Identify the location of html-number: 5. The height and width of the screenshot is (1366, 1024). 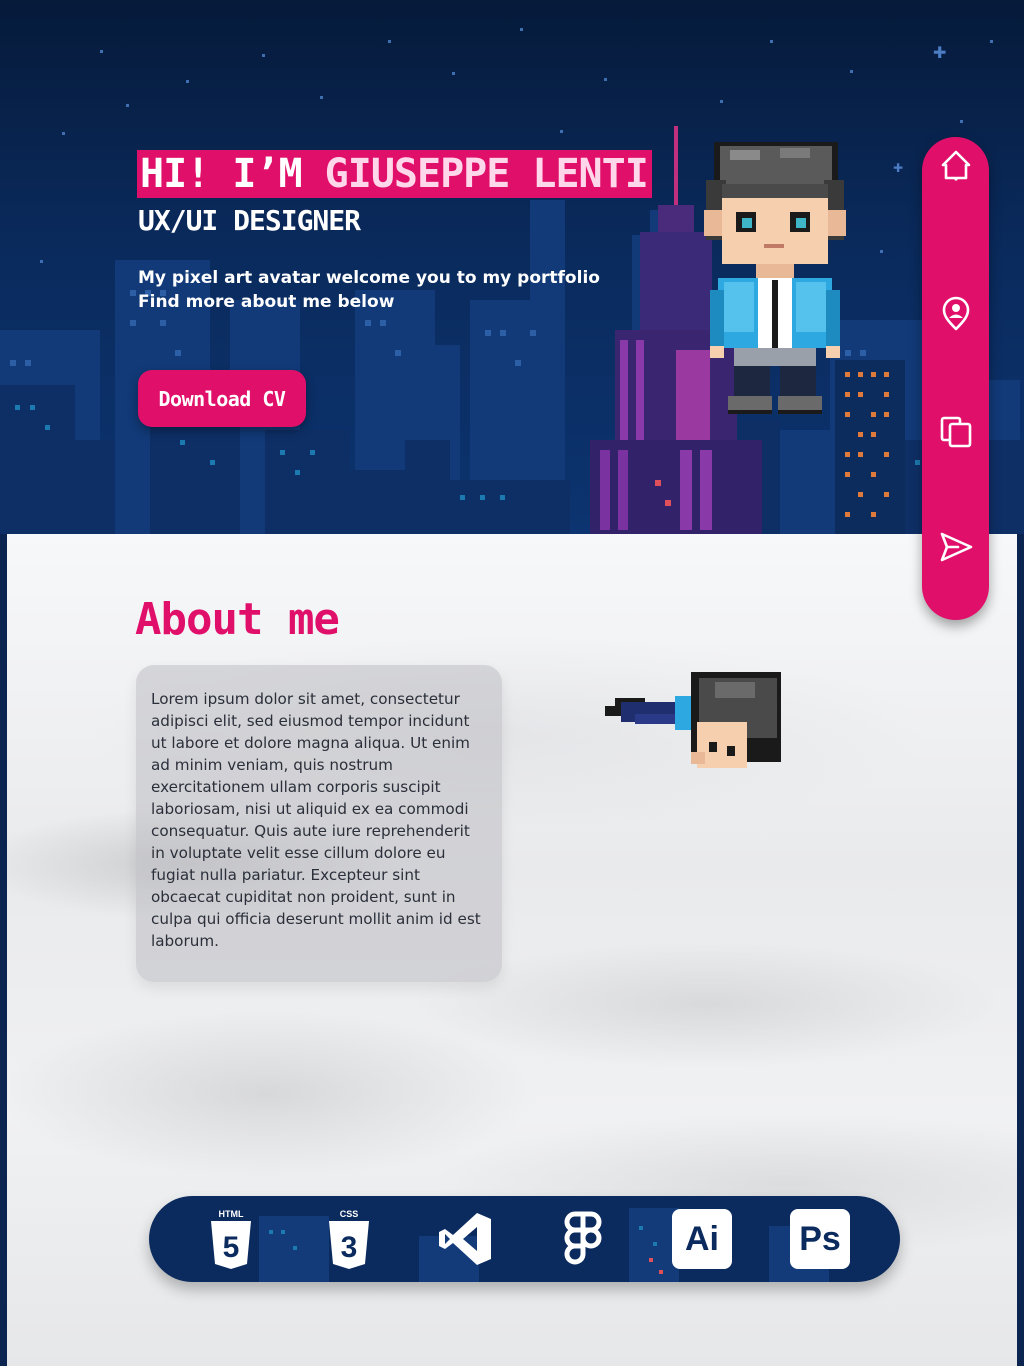
(231, 1247).